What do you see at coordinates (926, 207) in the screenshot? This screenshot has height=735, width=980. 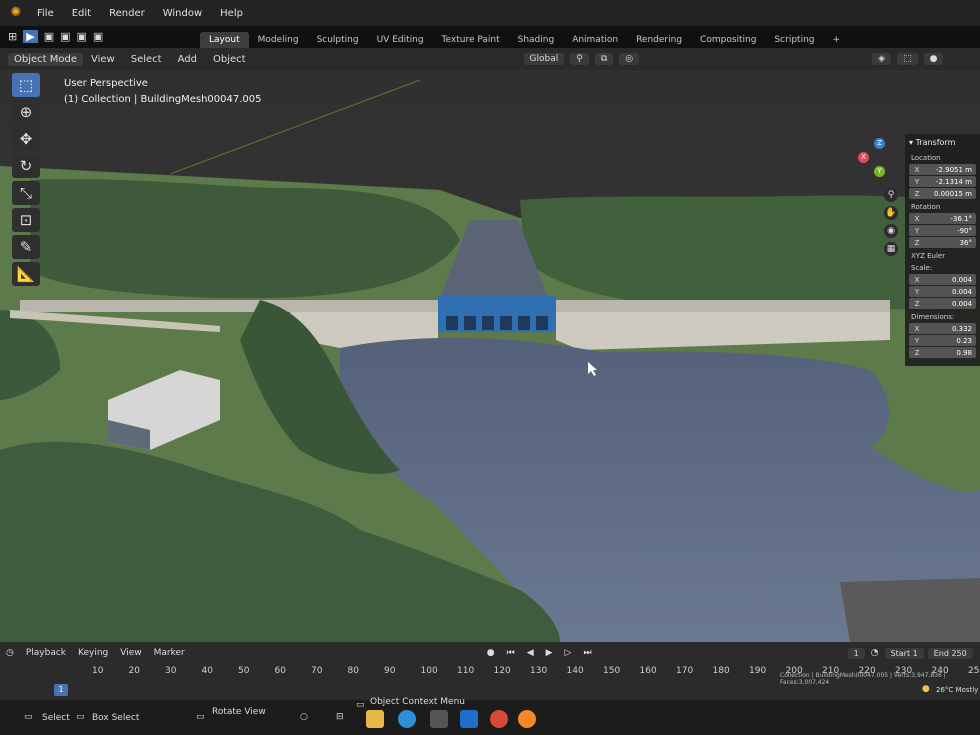 I see `rotation-label: Rotation` at bounding box center [926, 207].